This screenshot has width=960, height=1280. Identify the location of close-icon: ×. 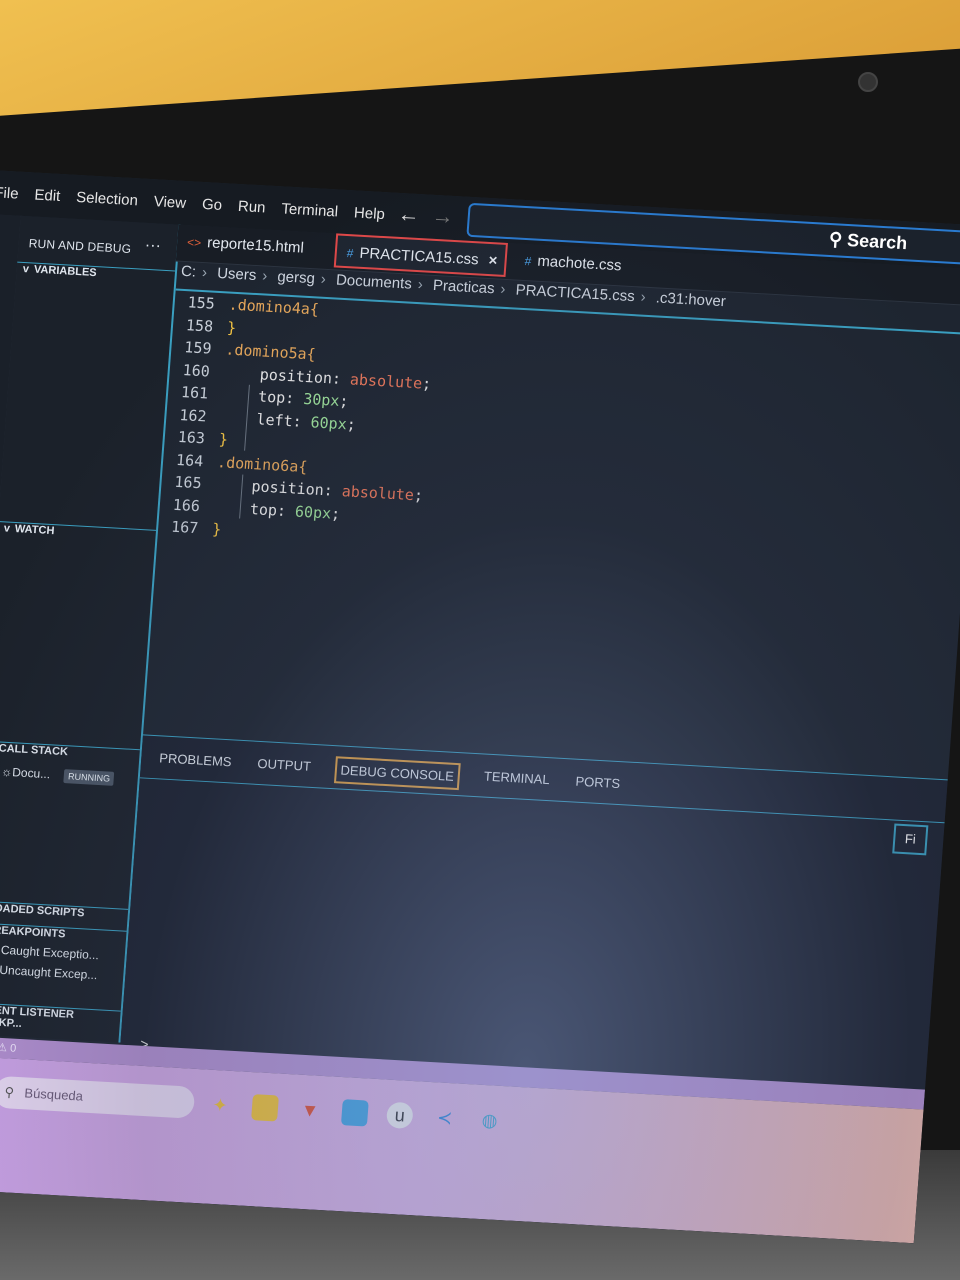
(493, 260).